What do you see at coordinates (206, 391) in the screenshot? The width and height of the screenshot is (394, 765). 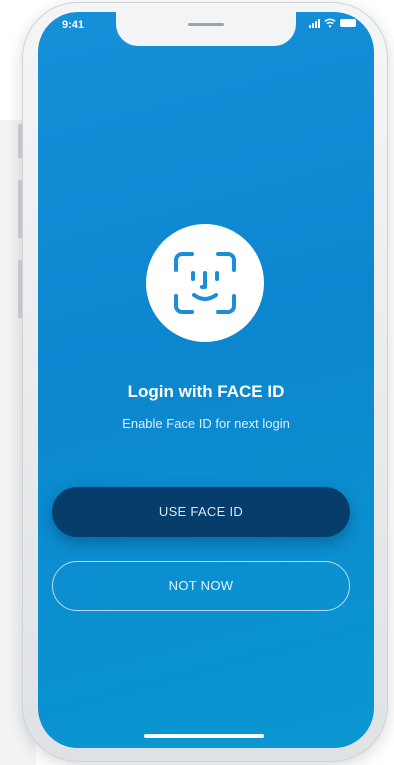 I see `login-title: Login with FACE ID` at bounding box center [206, 391].